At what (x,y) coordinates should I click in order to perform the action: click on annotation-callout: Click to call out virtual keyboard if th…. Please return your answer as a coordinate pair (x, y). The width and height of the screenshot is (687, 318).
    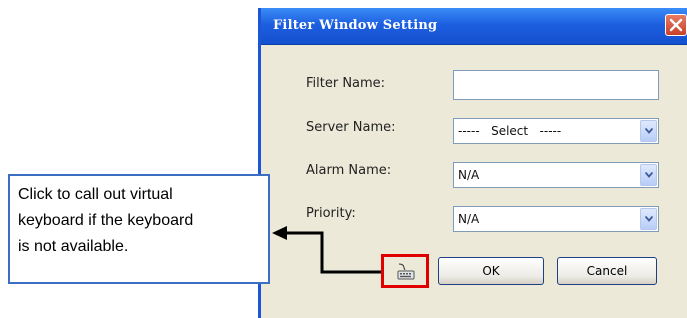
    Looking at the image, I should click on (139, 229).